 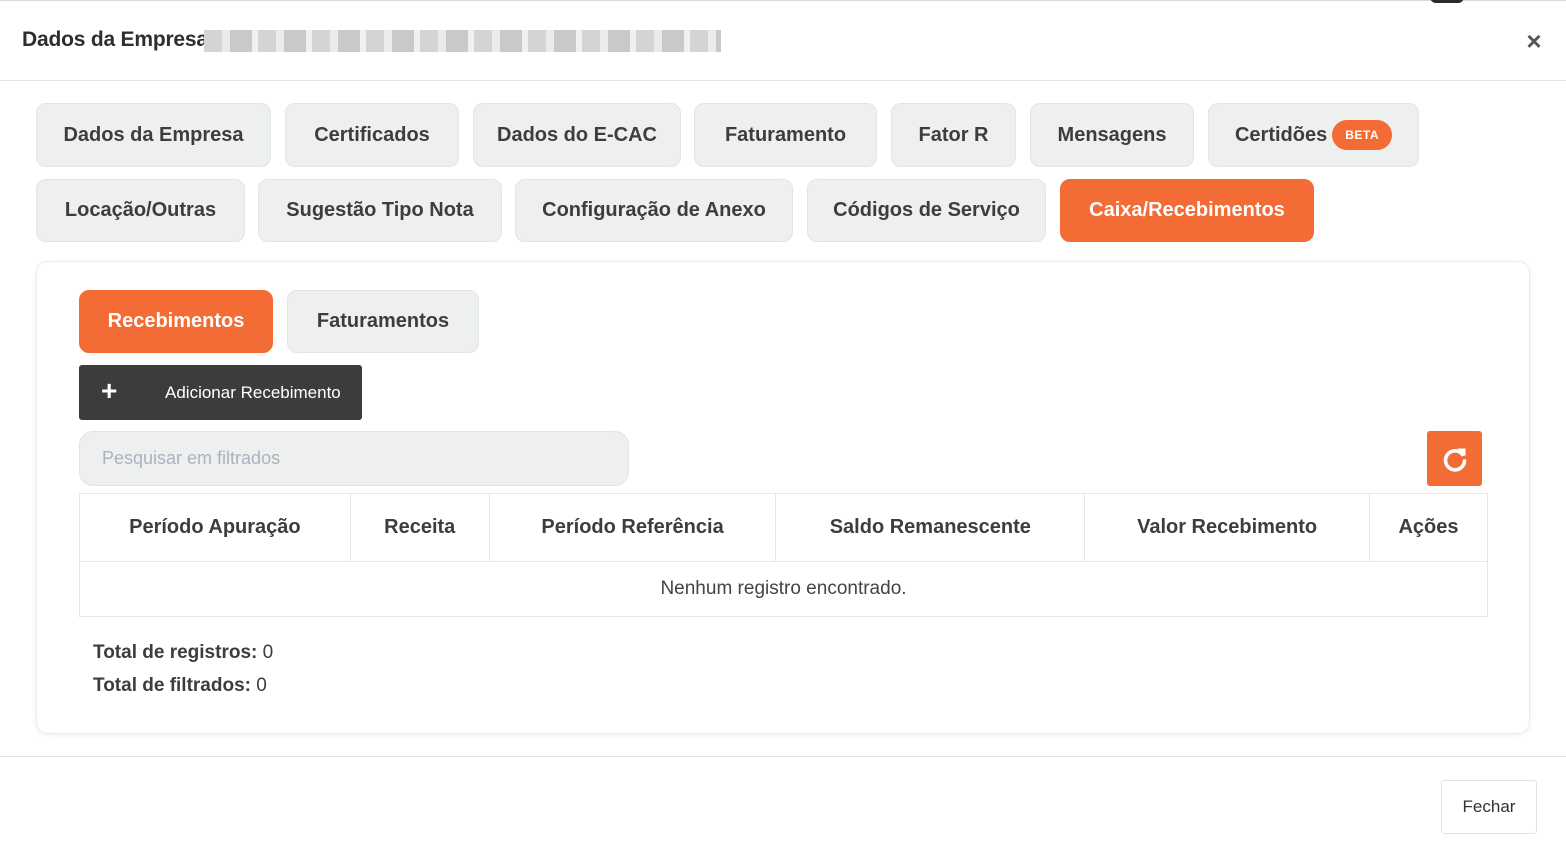 I want to click on tab-codigos-de-servico: Códigos de Serviço, so click(x=926, y=210).